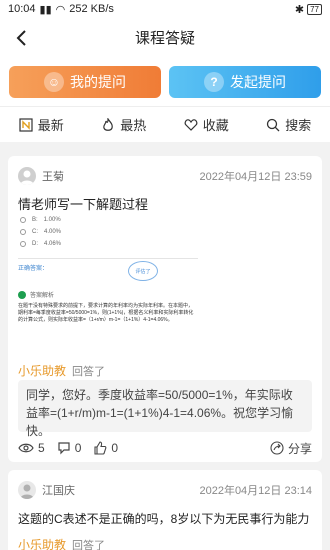 This screenshot has width=330, height=550. What do you see at coordinates (108, 220) in the screenshot?
I see `option-row: B: 1.00%` at bounding box center [108, 220].